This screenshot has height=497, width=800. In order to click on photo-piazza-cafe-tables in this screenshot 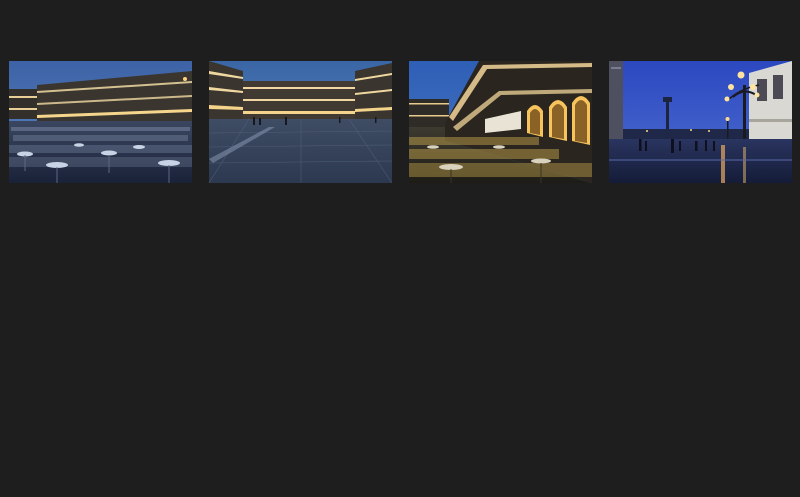, I will do `click(100, 122)`.